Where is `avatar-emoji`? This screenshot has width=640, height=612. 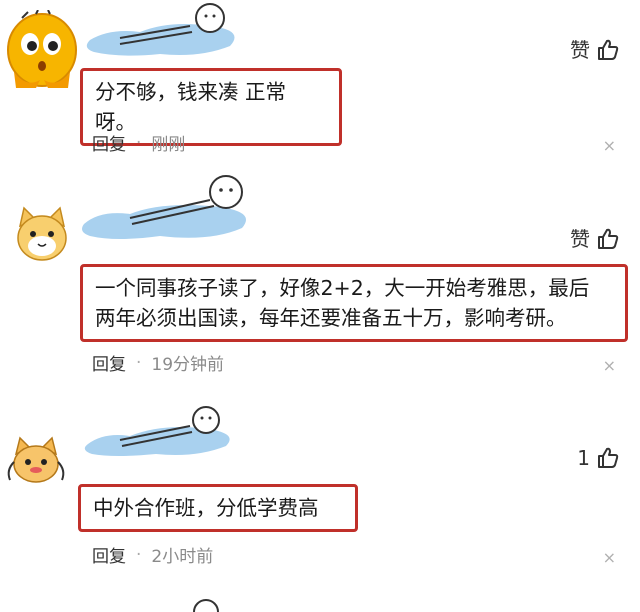 avatar-emoji is located at coordinates (42, 49).